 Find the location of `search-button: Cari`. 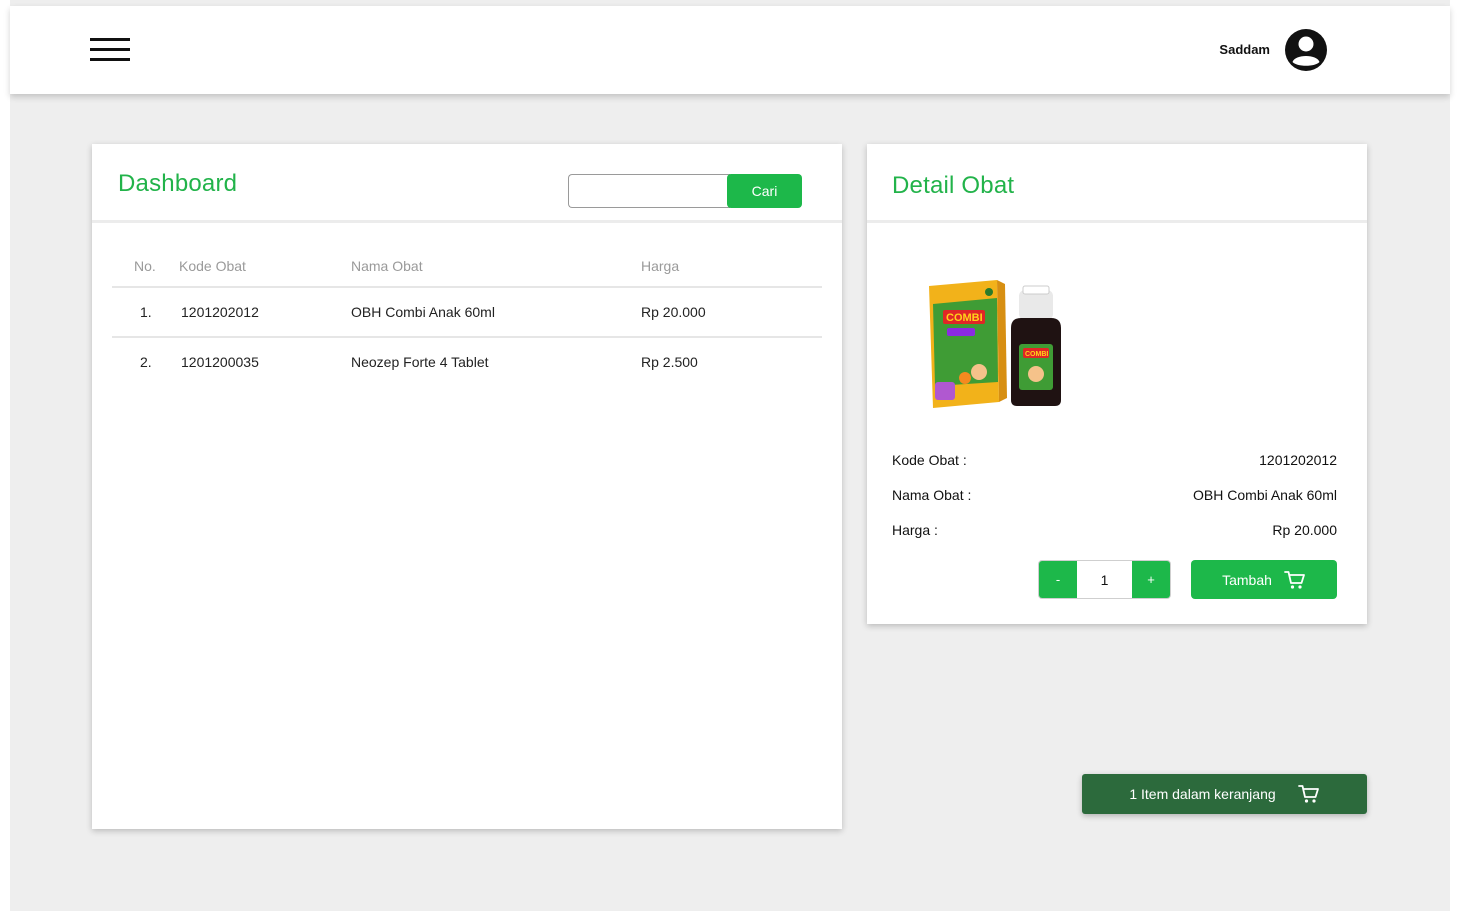

search-button: Cari is located at coordinates (764, 191).